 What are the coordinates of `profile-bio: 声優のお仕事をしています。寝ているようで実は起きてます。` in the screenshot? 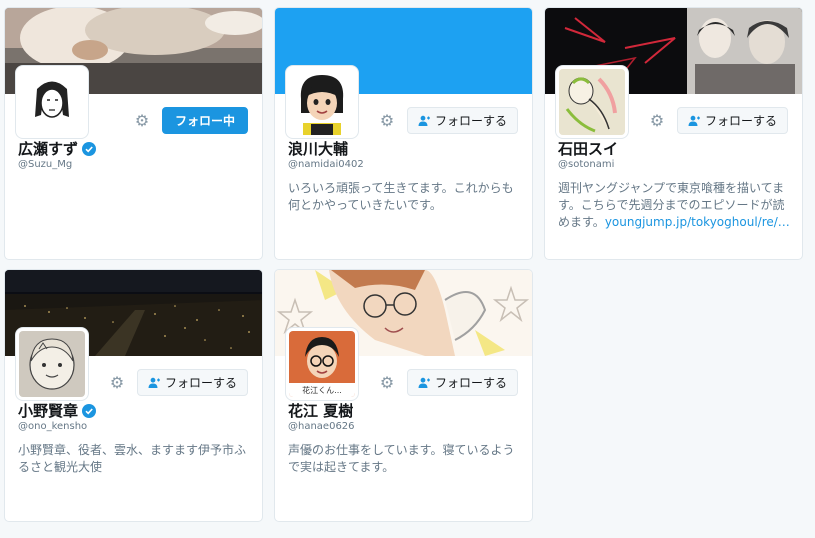 It's located at (401, 458).